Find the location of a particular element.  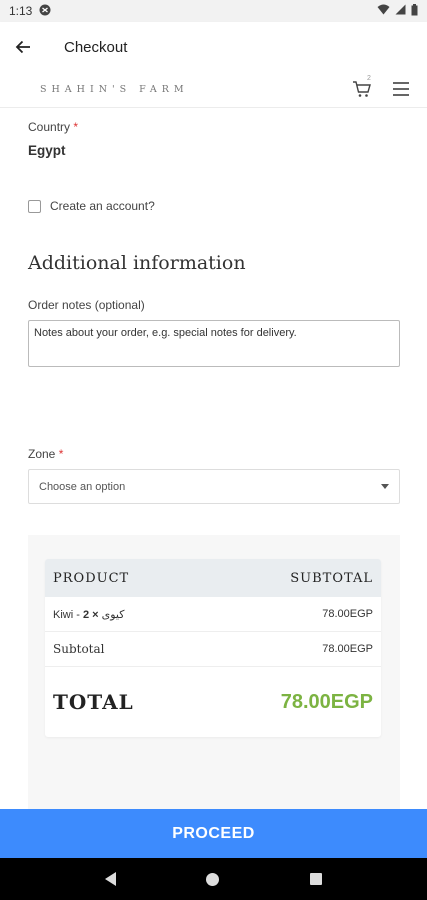

wifi-icon is located at coordinates (383, 11).